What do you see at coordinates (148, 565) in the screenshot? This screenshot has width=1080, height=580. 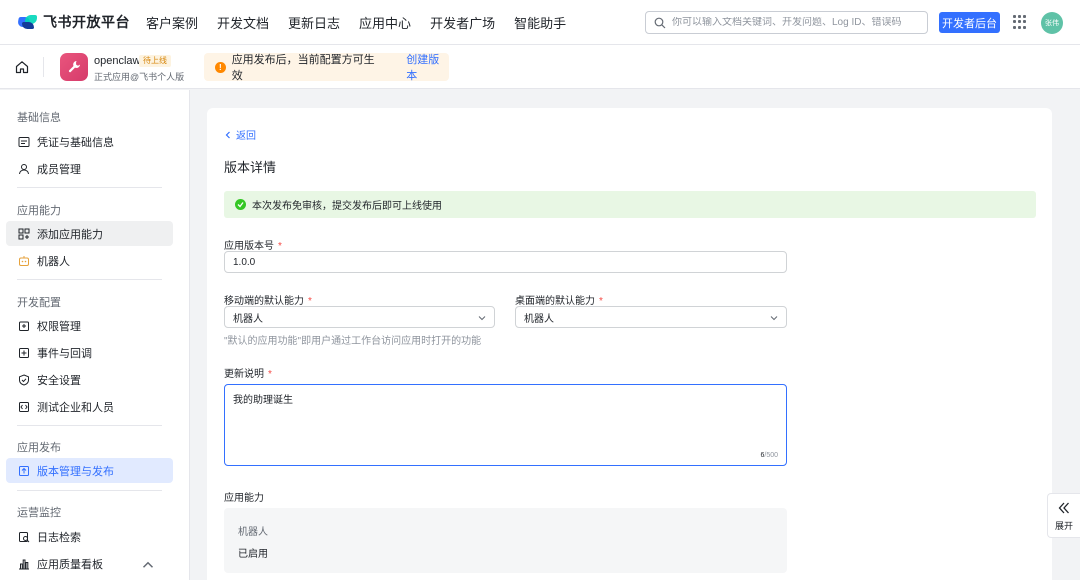 I see `chevron-up-icon` at bounding box center [148, 565].